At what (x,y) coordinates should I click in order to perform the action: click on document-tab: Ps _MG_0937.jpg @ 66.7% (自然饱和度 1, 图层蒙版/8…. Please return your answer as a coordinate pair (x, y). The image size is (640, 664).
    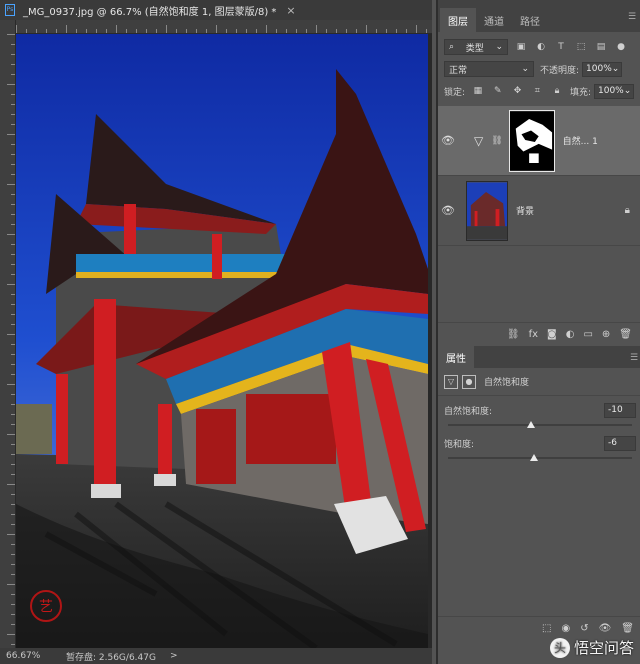
    Looking at the image, I should click on (216, 10).